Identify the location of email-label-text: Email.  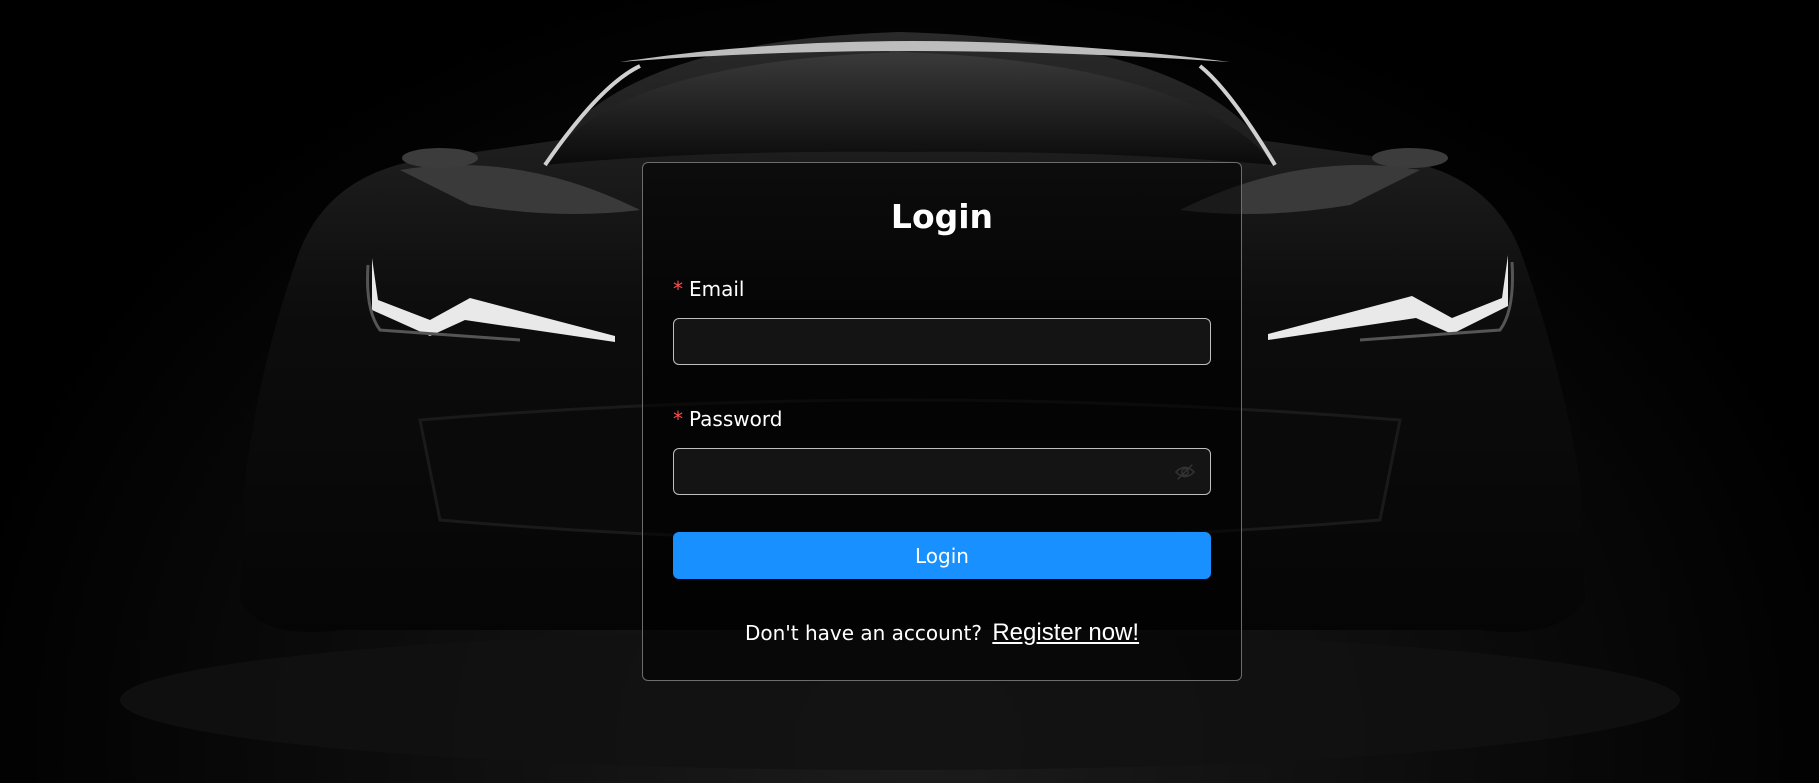
(717, 289).